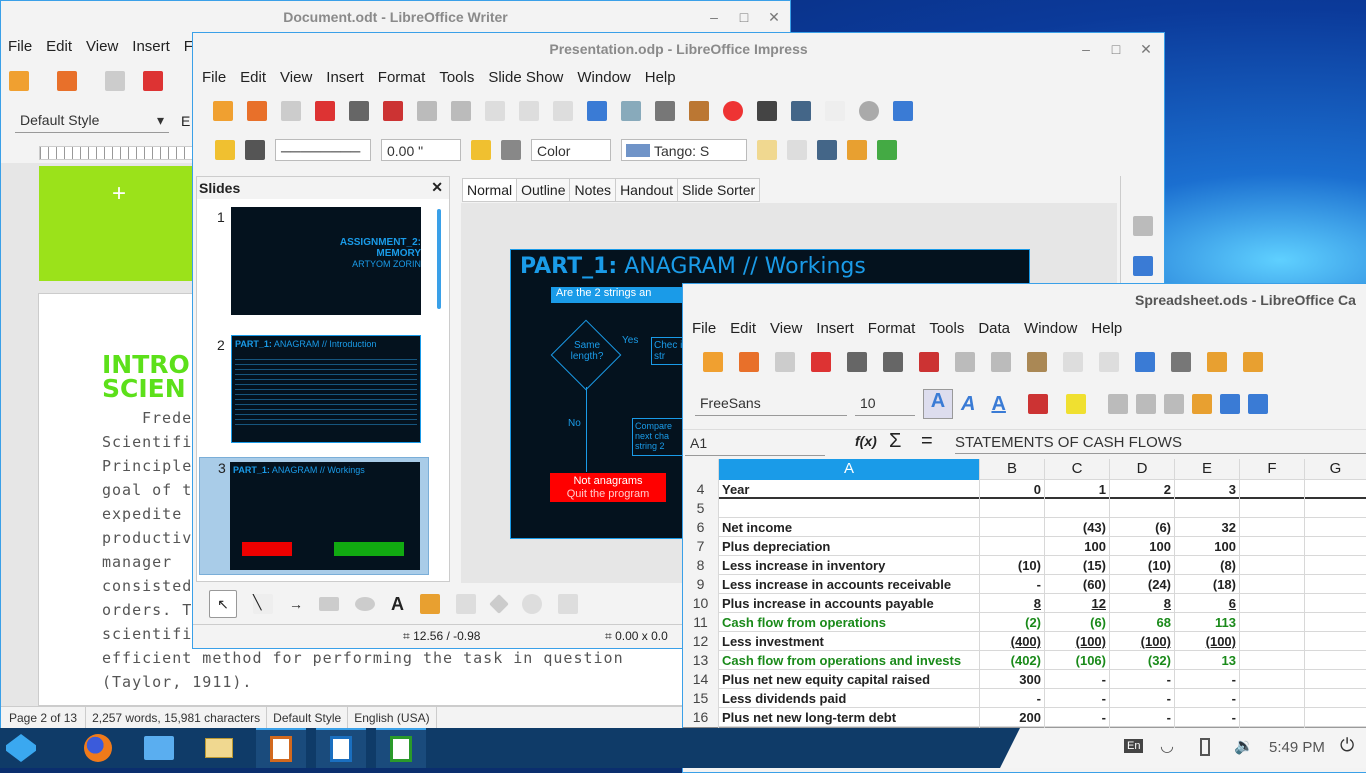 The image size is (1366, 773). What do you see at coordinates (835, 111) in the screenshot?
I see `hyperlink-icon` at bounding box center [835, 111].